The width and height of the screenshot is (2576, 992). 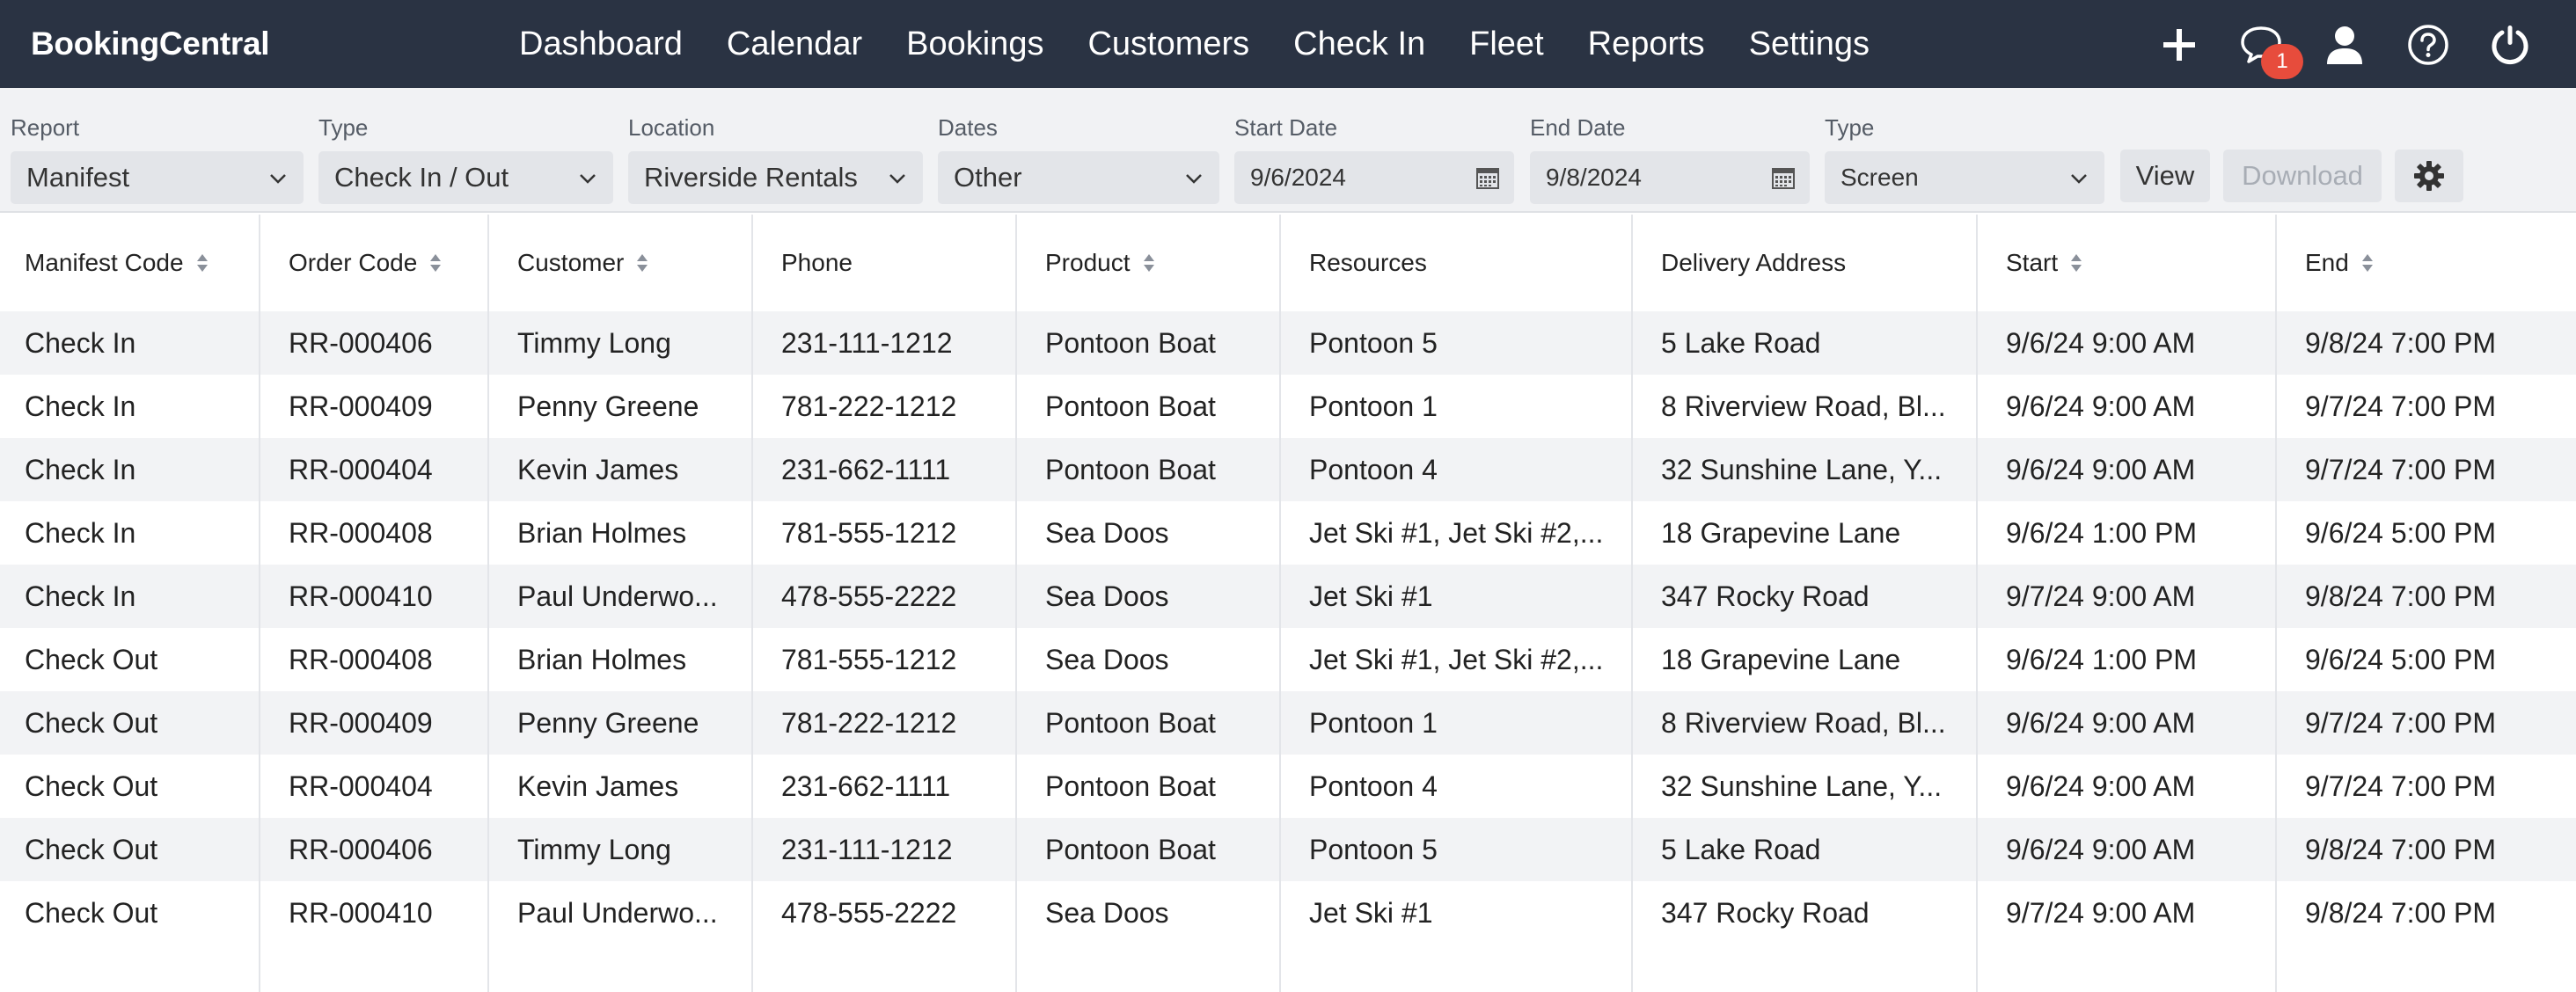 I want to click on header-manifest-code-label: Manifest Code, so click(x=104, y=262).